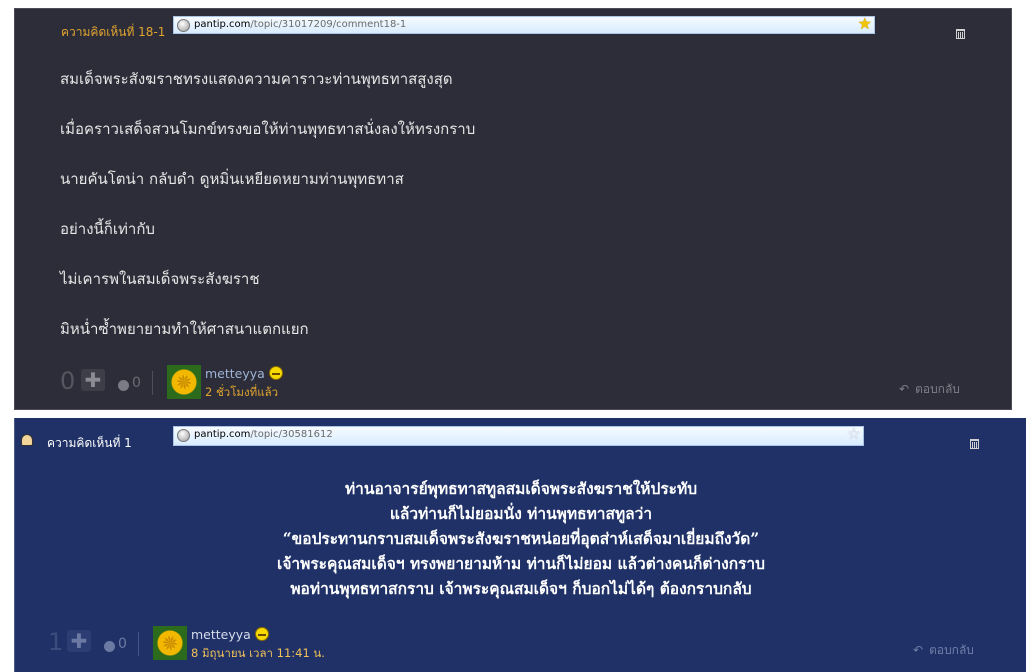  What do you see at coordinates (854, 434) in the screenshot?
I see `star-icon: ☆` at bounding box center [854, 434].